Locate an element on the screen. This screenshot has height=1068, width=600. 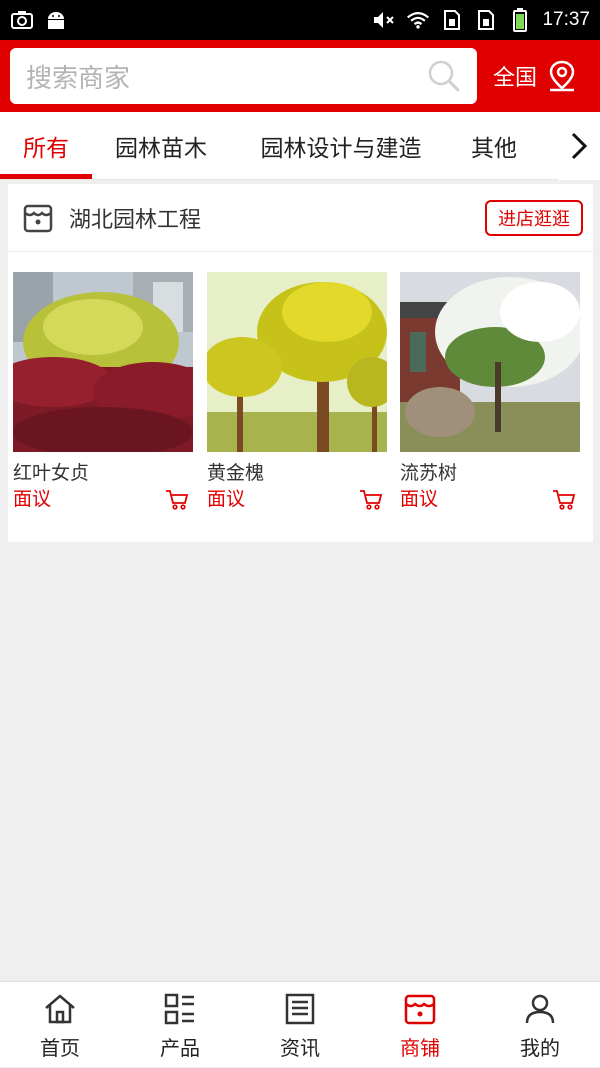
shop-icon is located at coordinates (420, 1009).